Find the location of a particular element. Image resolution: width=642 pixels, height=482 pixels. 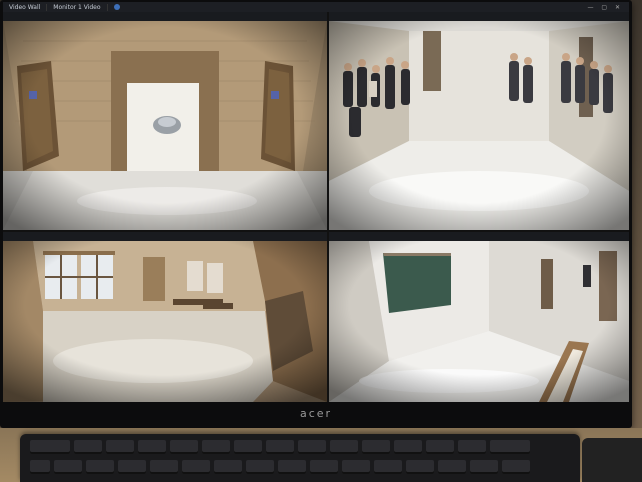

tab-monitor: Monitor 1 Video is located at coordinates (77, 7).